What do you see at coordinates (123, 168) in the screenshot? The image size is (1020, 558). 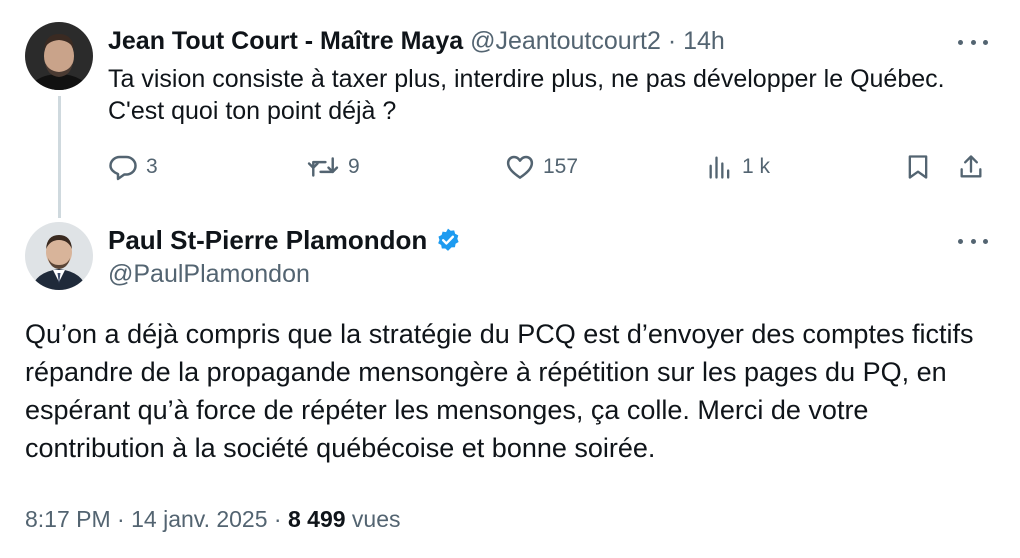 I see `speech-bubble-icon` at bounding box center [123, 168].